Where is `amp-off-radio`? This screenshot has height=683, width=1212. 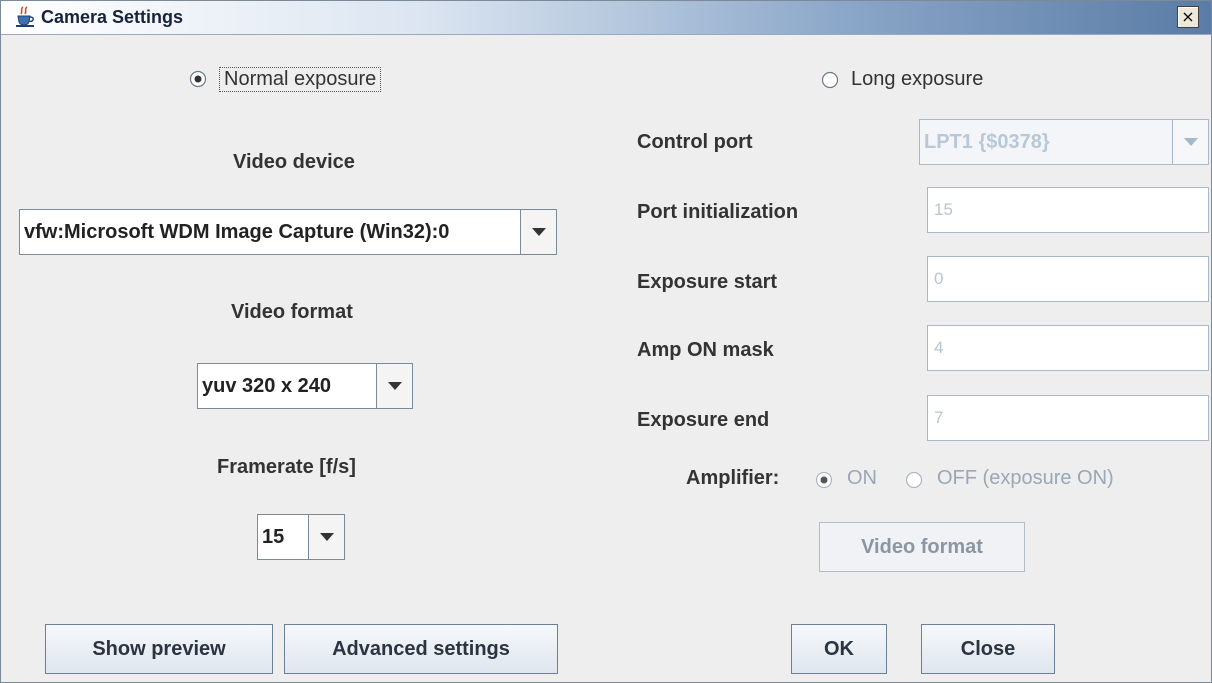 amp-off-radio is located at coordinates (914, 480).